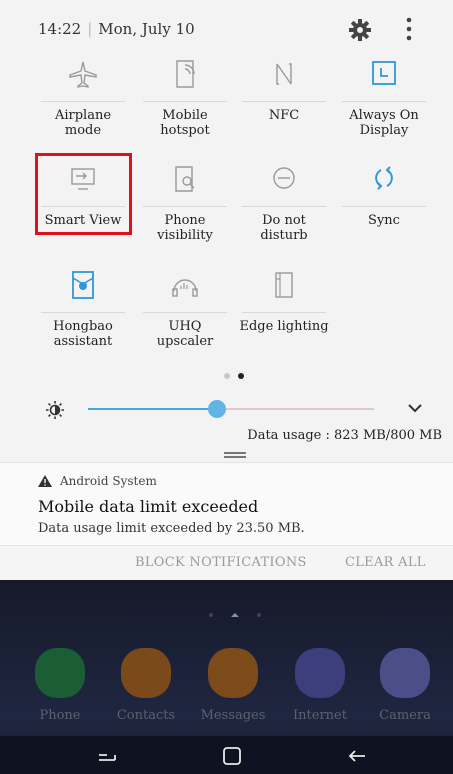 This screenshot has height=774, width=453. I want to click on dock-app-phone: Phone, so click(60, 688).